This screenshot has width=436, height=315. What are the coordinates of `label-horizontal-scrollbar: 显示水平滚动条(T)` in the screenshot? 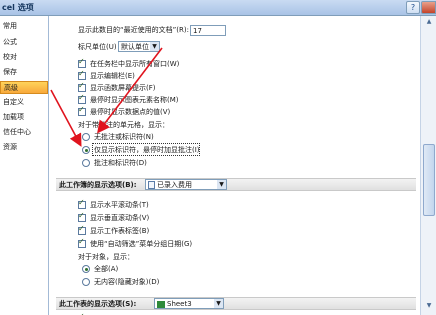 It's located at (119, 205).